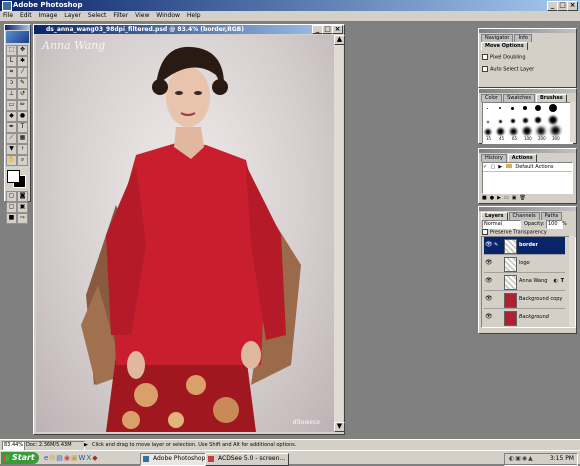 The width and height of the screenshot is (580, 466). Describe the element at coordinates (75, 458) in the screenshot. I see `explorer-icon: ▣` at that location.